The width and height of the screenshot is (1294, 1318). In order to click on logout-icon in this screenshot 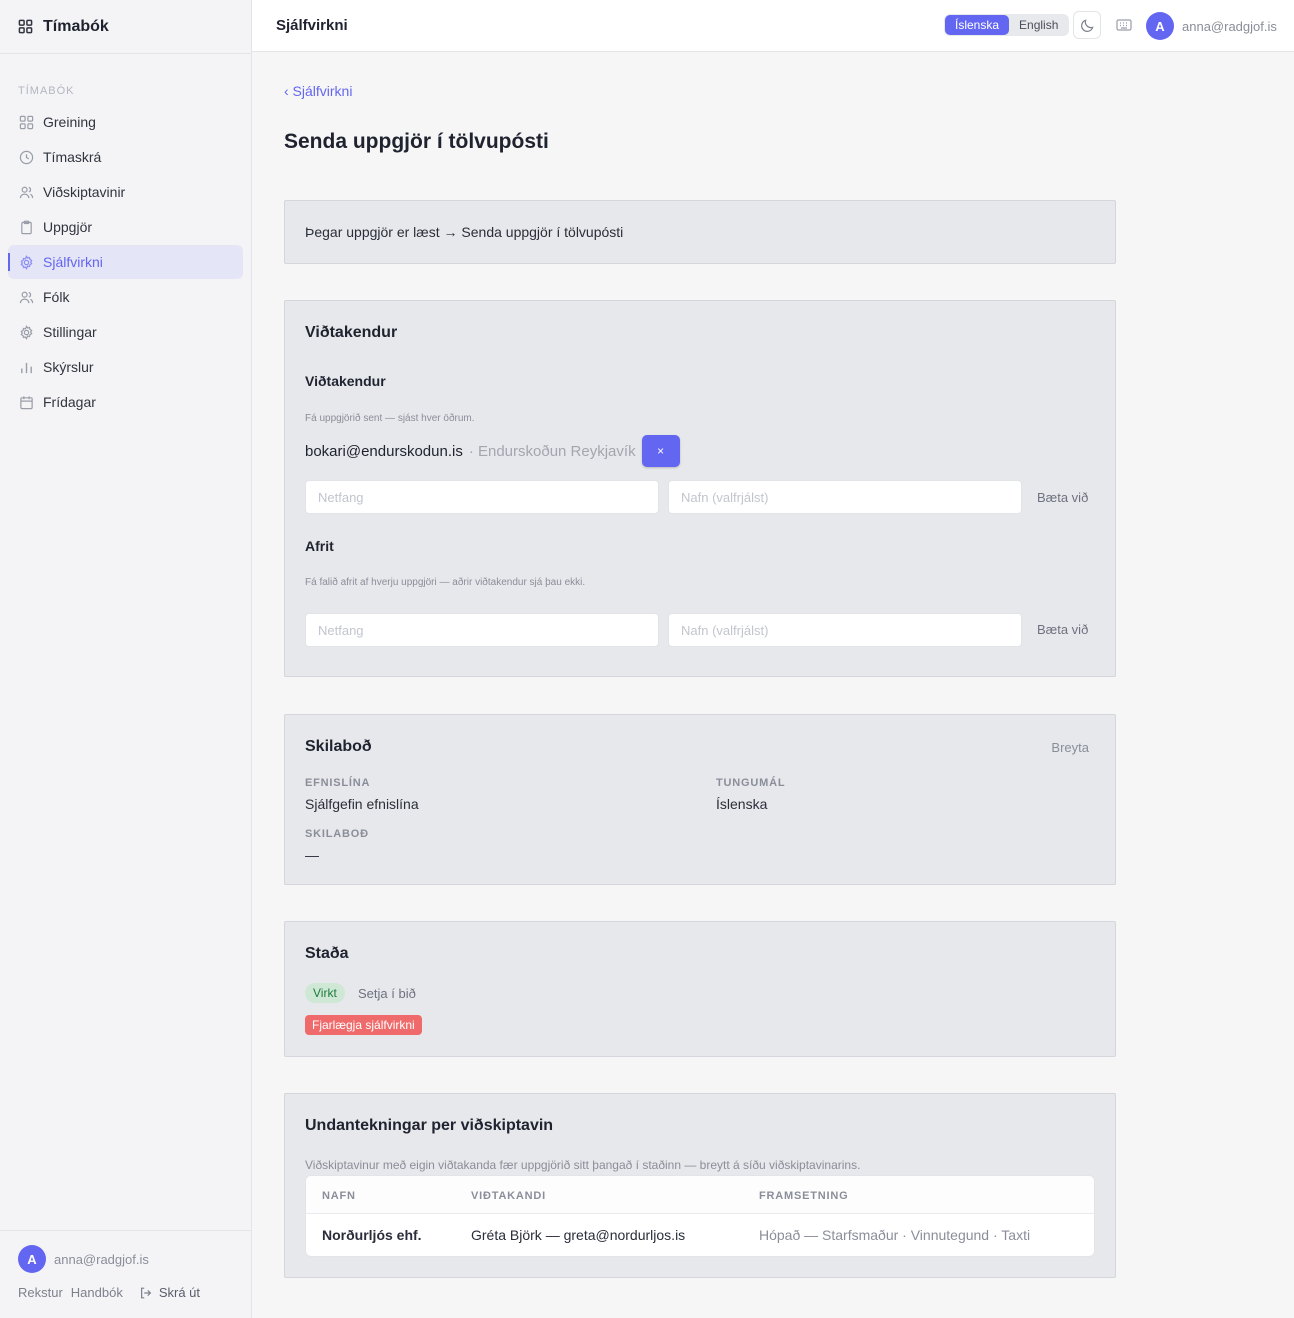, I will do `click(146, 1293)`.